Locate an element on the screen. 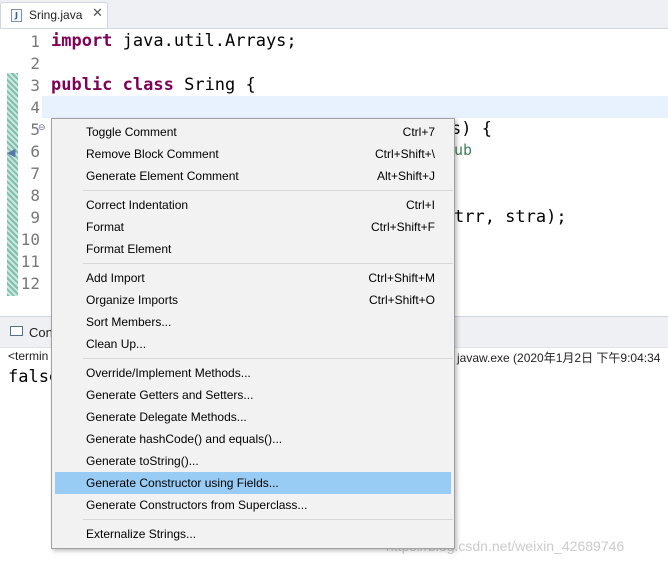 The image size is (668, 567). console-process-path: javaw.exe (2020年1月2日 下午9:04:34 is located at coordinates (559, 358).